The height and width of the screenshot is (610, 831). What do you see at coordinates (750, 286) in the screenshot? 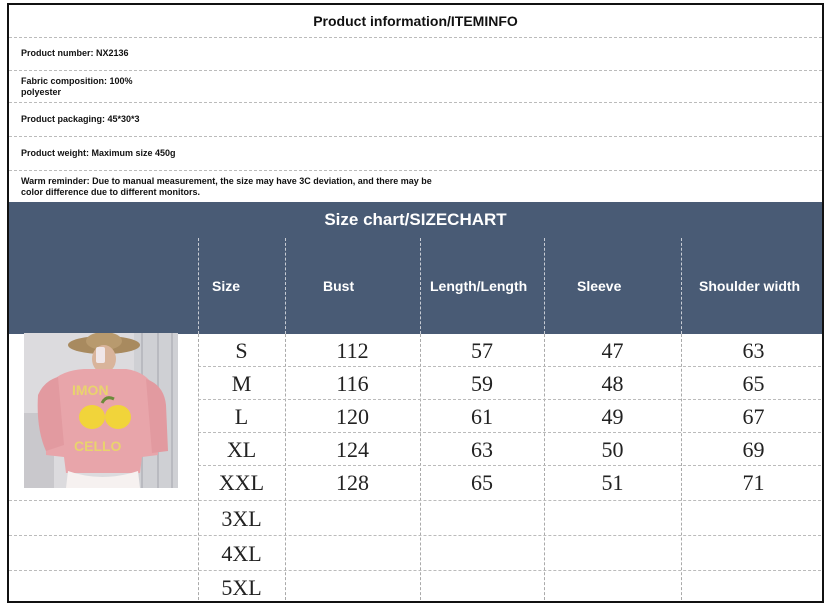
I see `header-shoulder-width: Shoulder width` at bounding box center [750, 286].